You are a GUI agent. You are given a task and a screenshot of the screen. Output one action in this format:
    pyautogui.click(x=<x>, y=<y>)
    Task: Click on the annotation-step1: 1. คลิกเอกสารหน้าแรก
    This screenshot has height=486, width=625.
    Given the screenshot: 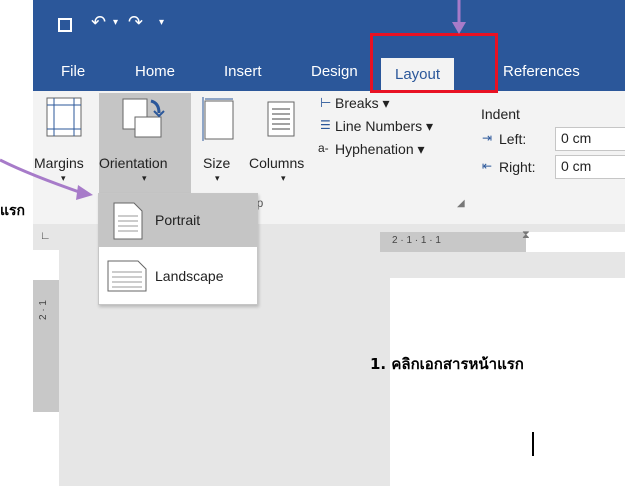 What is the action you would take?
    pyautogui.click(x=447, y=364)
    